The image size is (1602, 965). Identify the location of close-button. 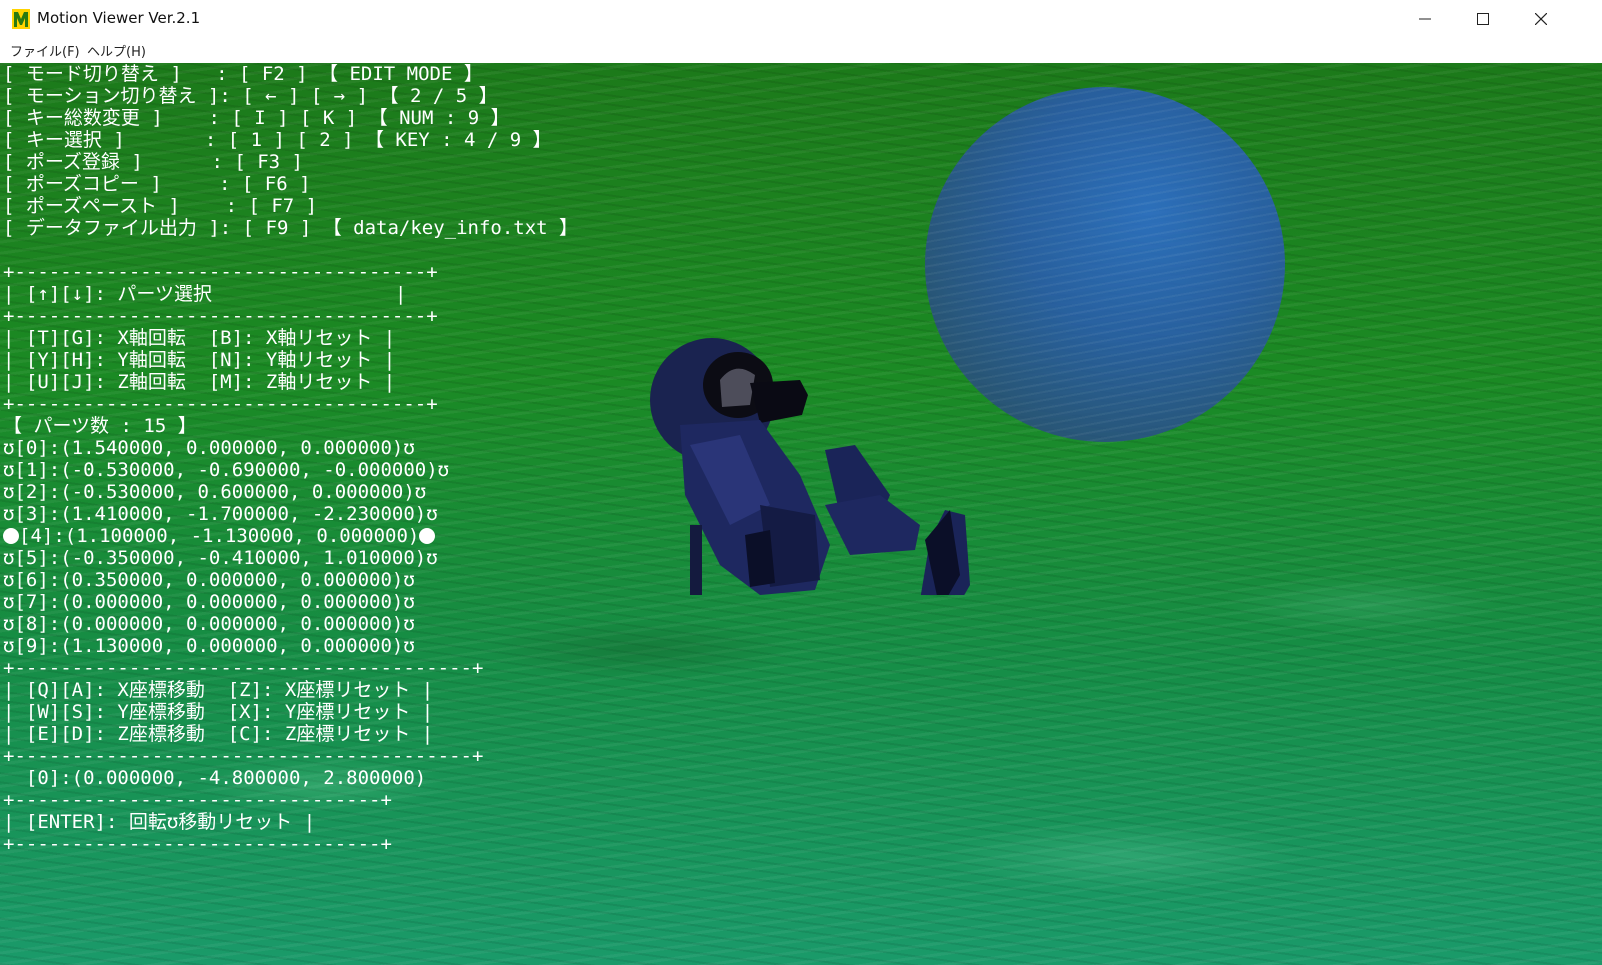
(1541, 19).